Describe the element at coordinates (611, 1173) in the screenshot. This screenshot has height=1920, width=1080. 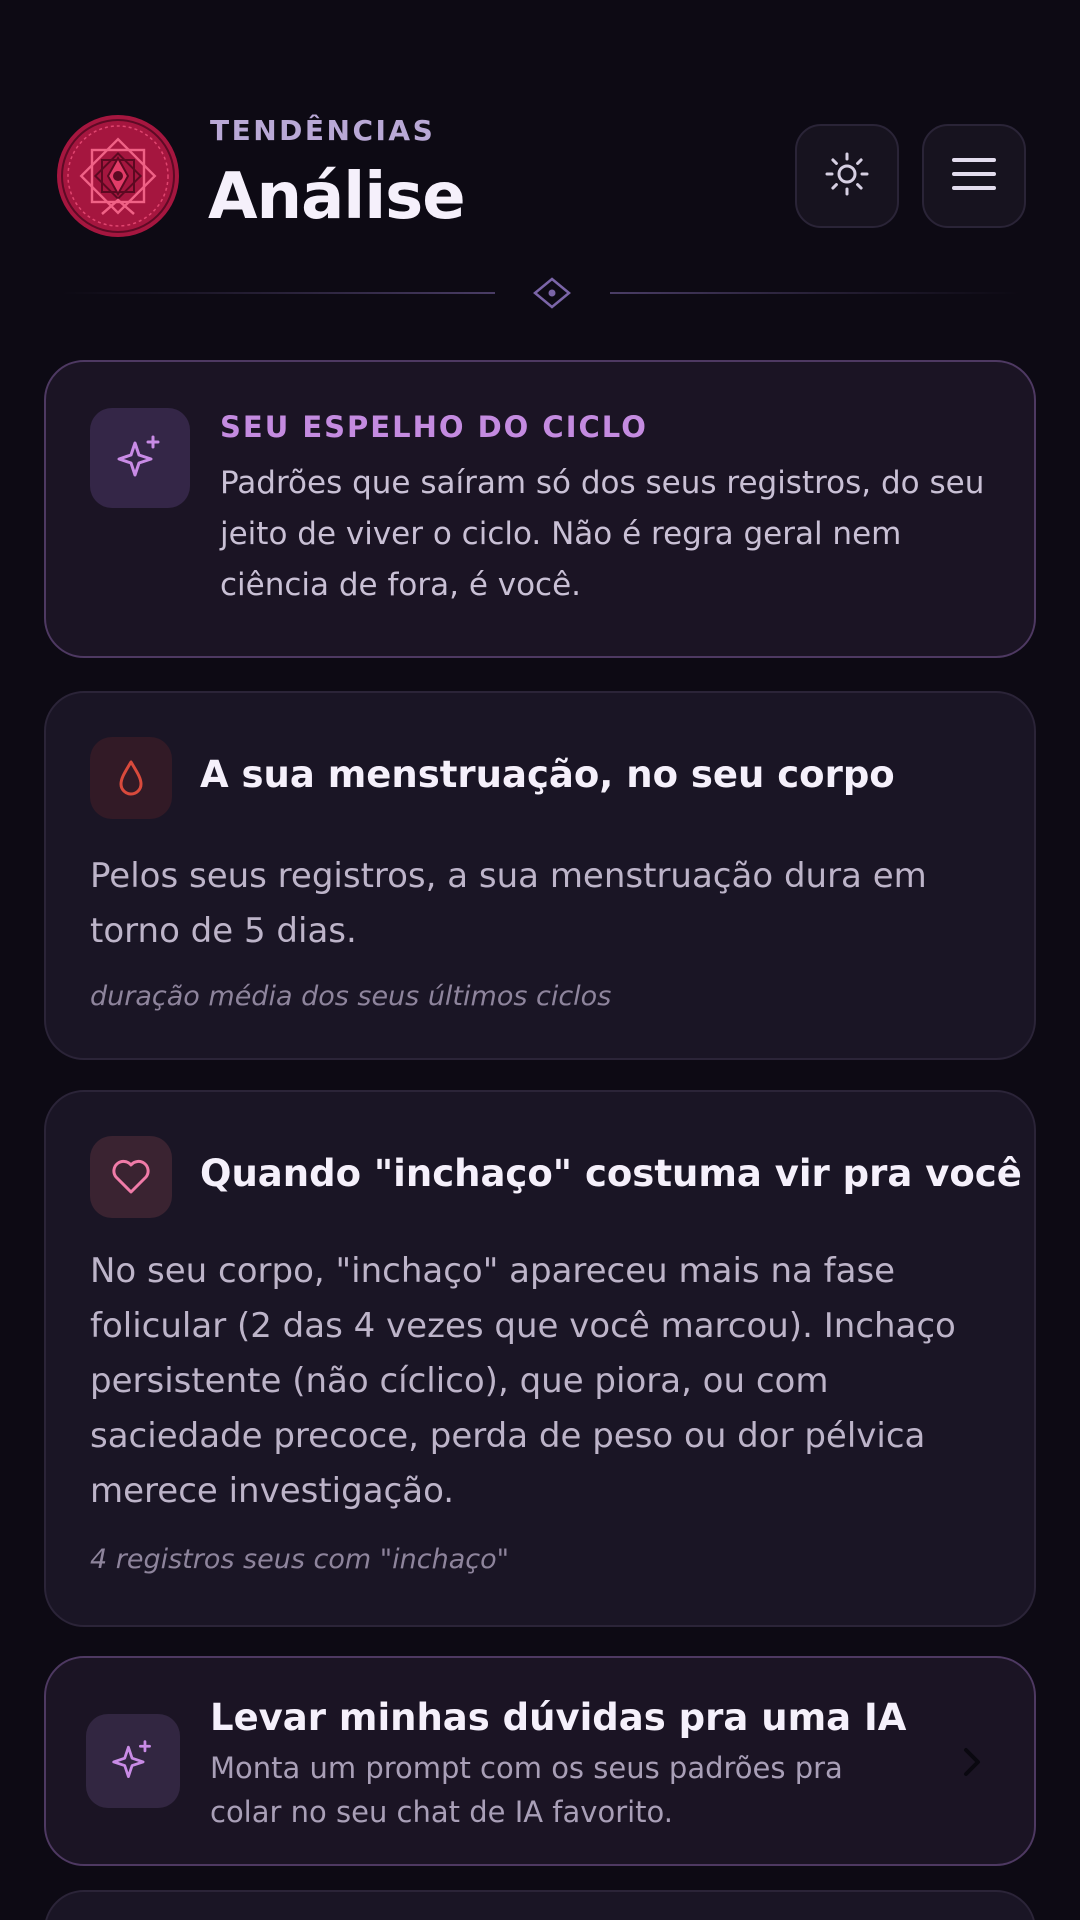
I see `bloating-card-title: Quando "inchaço" costuma vir pra você` at that location.